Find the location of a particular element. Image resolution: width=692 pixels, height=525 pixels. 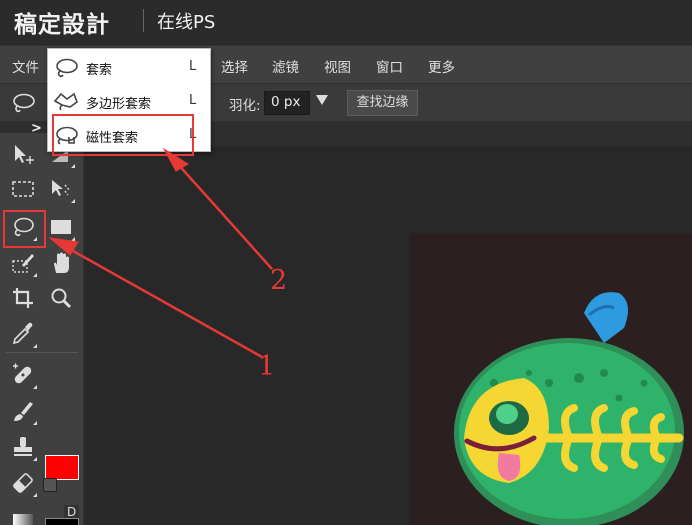

annotation-label-1: 1 is located at coordinates (267, 366).